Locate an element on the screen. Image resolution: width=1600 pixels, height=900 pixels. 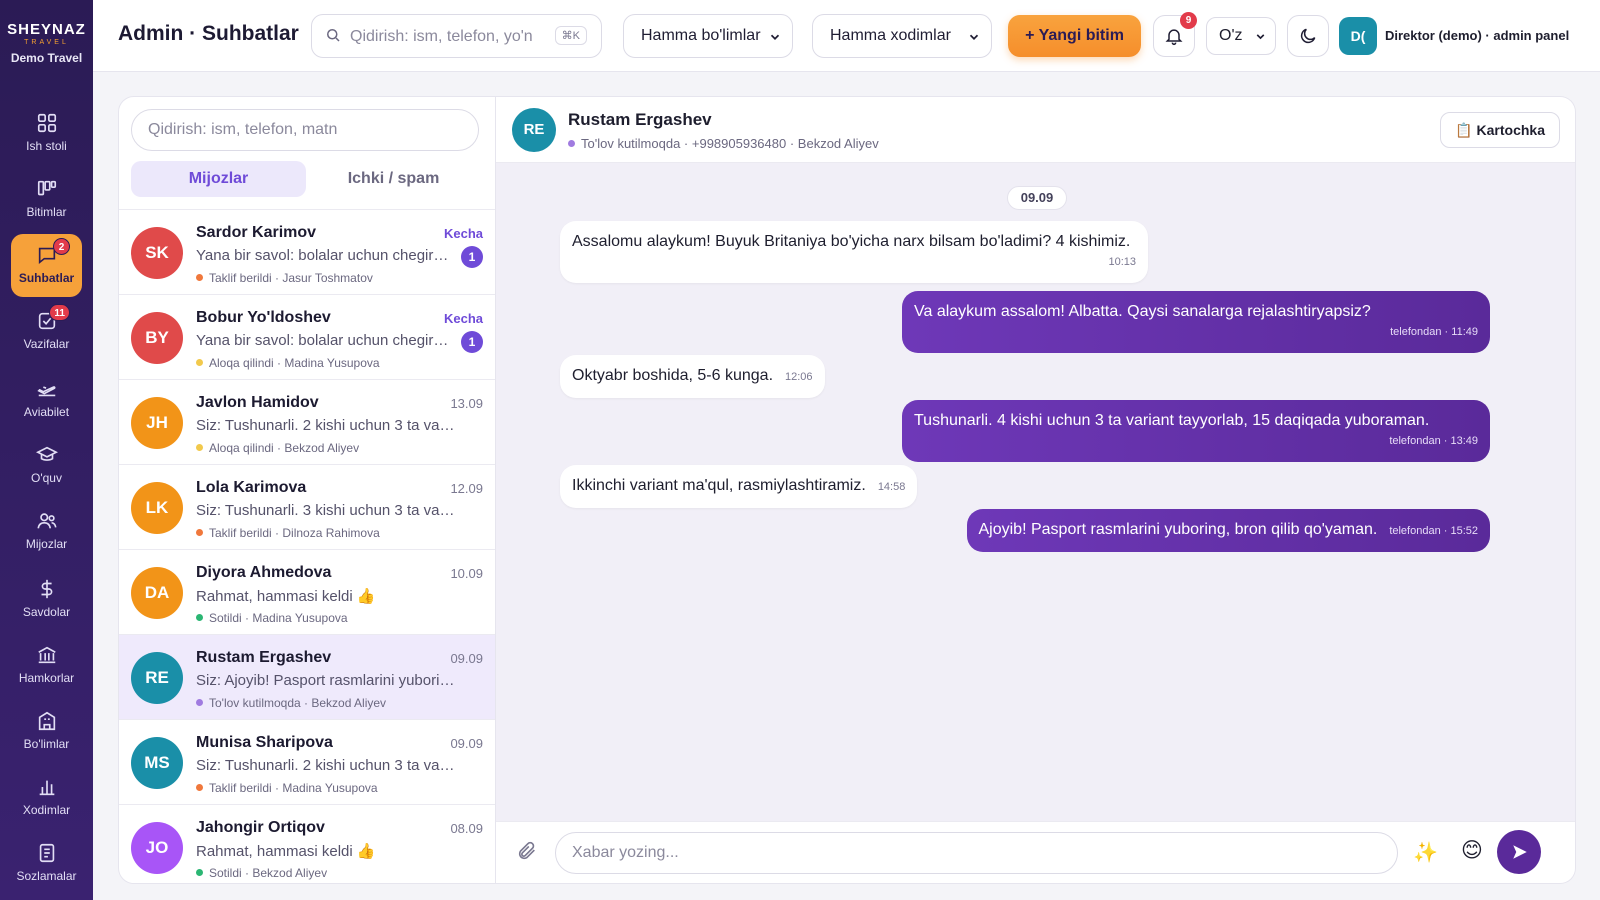
unread-badge: 2 is located at coordinates (61, 246).